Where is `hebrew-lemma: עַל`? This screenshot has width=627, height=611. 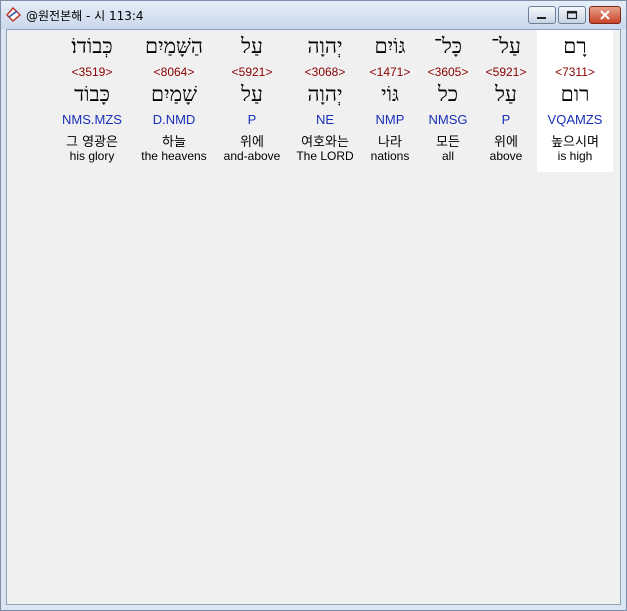
hebrew-lemma: עַל is located at coordinates (252, 94).